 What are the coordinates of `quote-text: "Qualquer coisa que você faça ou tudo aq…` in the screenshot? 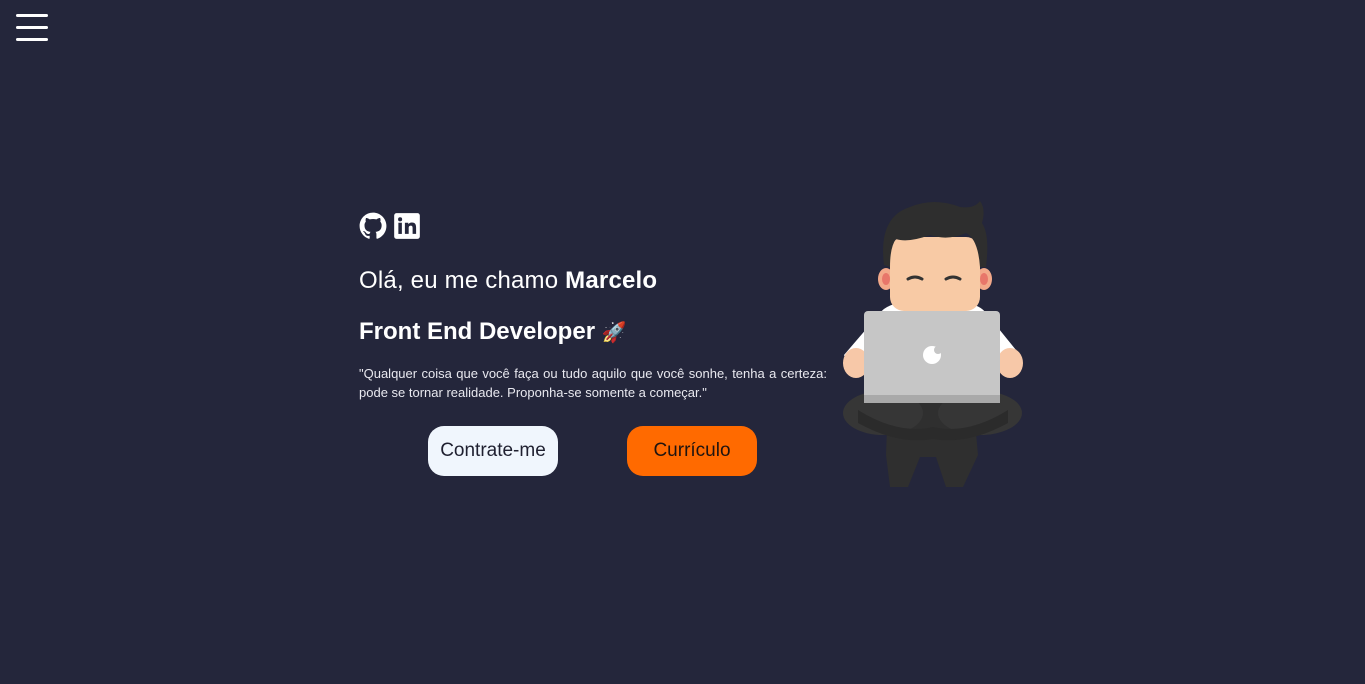 It's located at (593, 383).